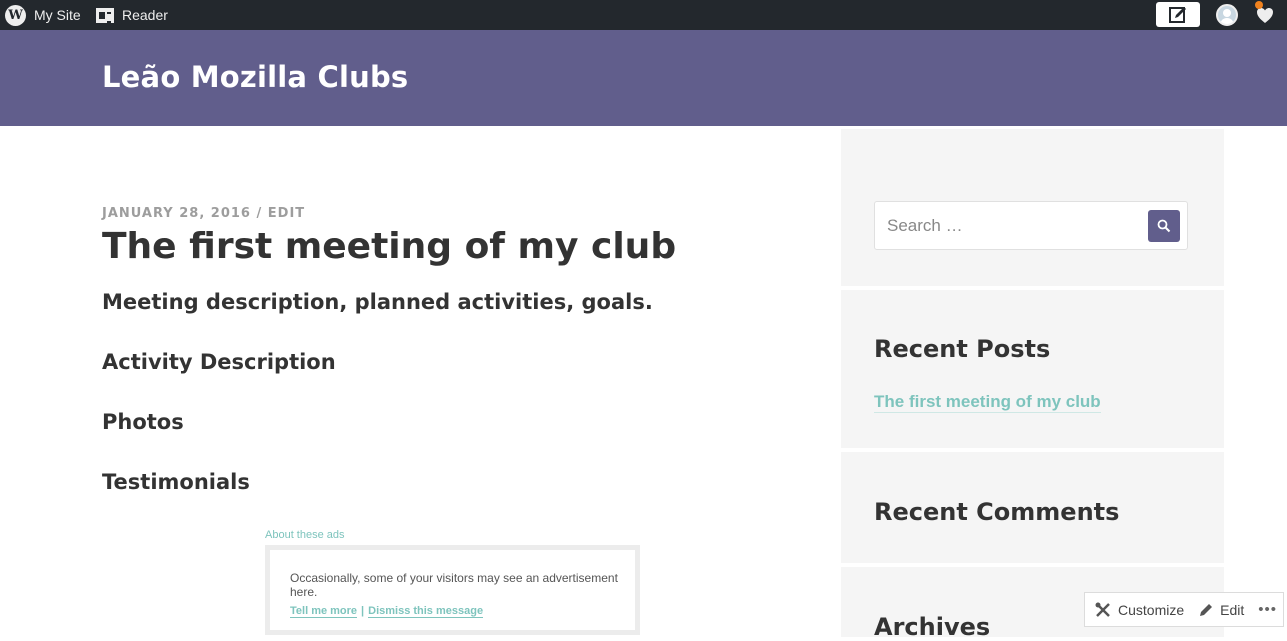  Describe the element at coordinates (15, 15) in the screenshot. I see `wordpress-logo-icon: W` at that location.